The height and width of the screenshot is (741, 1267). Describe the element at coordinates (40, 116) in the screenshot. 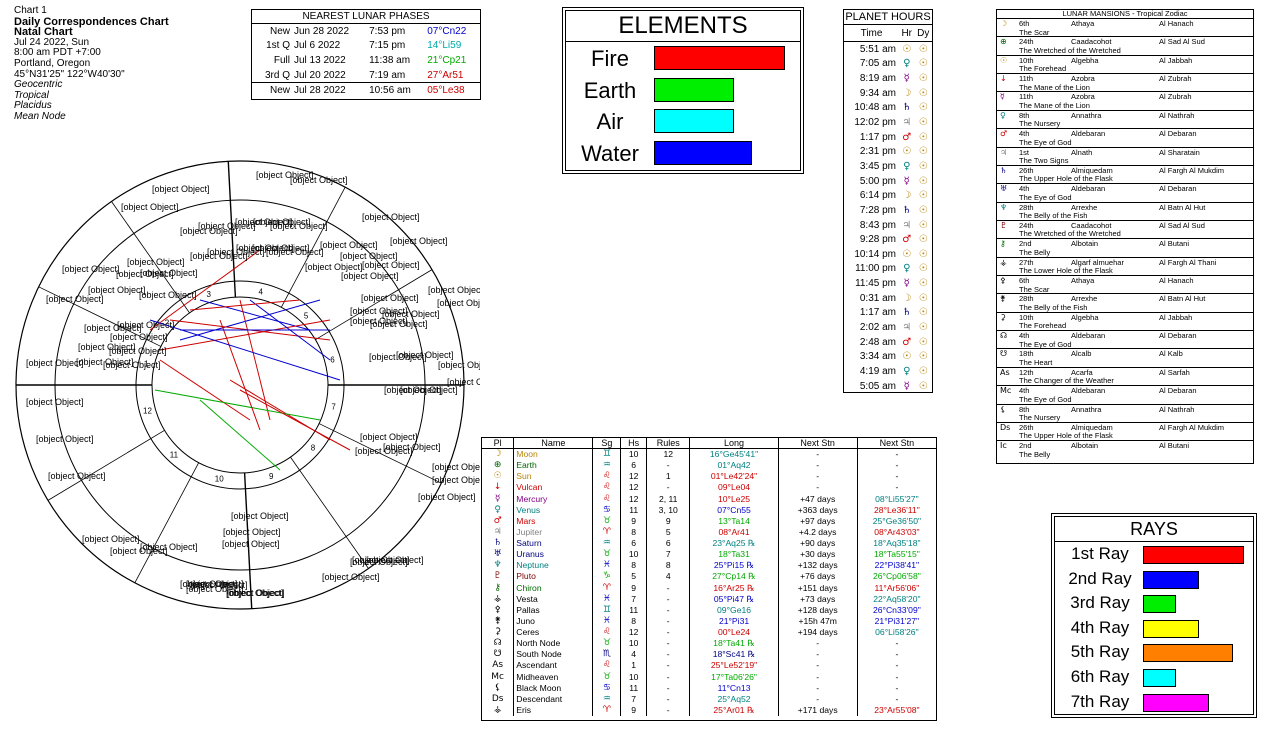

I see `chart-option: Mean Node` at that location.